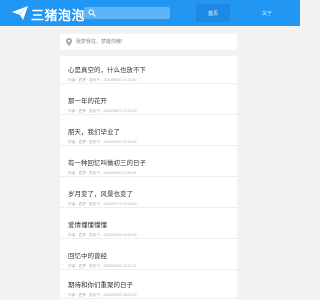 The height and width of the screenshot is (300, 320). I want to click on post-title: 朋天，我们毕业了, so click(94, 131).